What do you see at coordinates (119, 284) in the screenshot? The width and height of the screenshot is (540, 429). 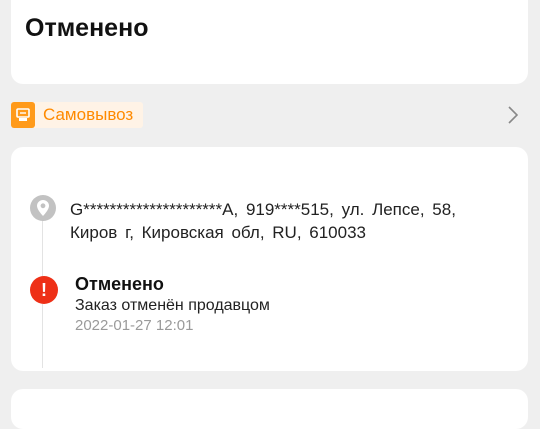 I see `event-title: Отменено` at bounding box center [119, 284].